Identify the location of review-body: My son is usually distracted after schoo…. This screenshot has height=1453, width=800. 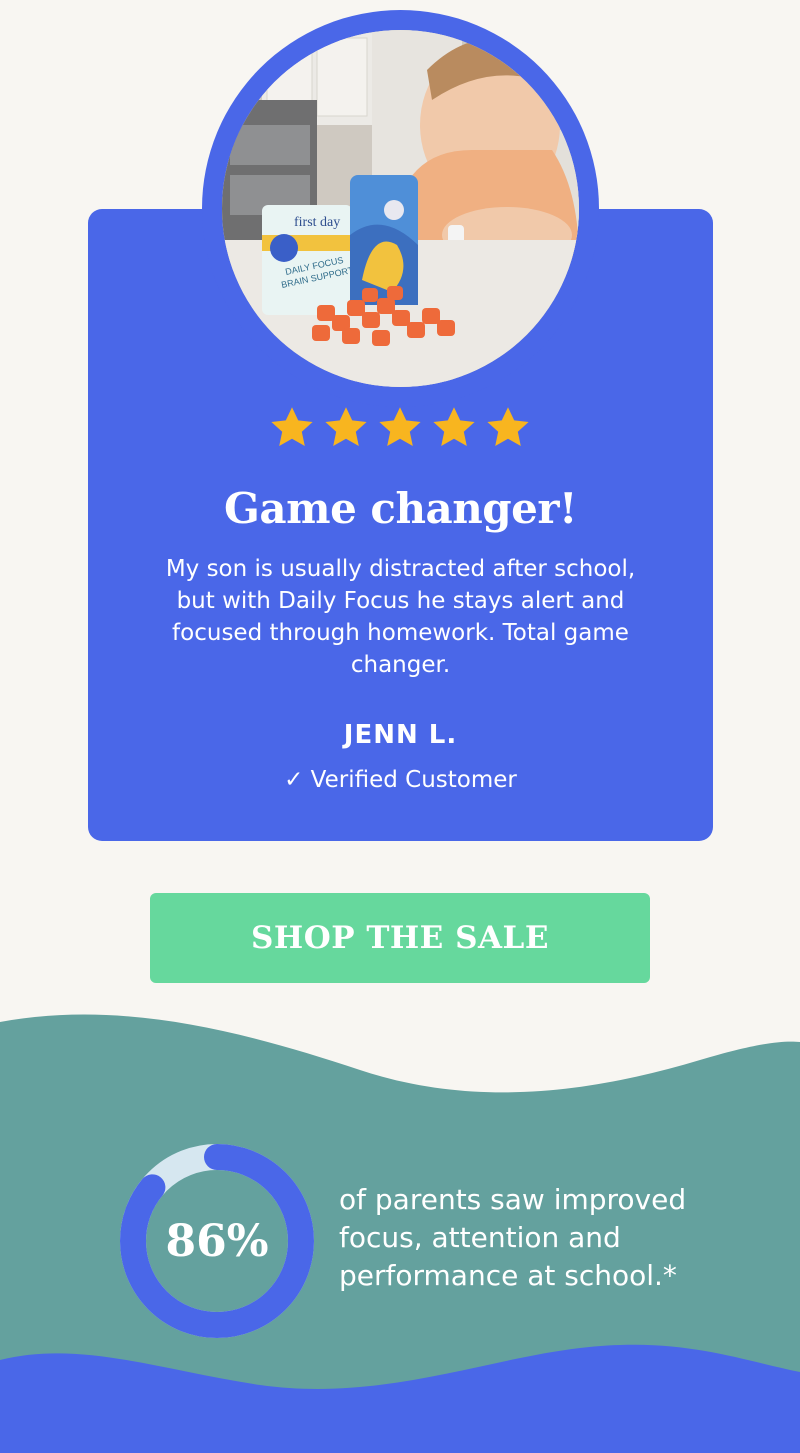
(400, 617).